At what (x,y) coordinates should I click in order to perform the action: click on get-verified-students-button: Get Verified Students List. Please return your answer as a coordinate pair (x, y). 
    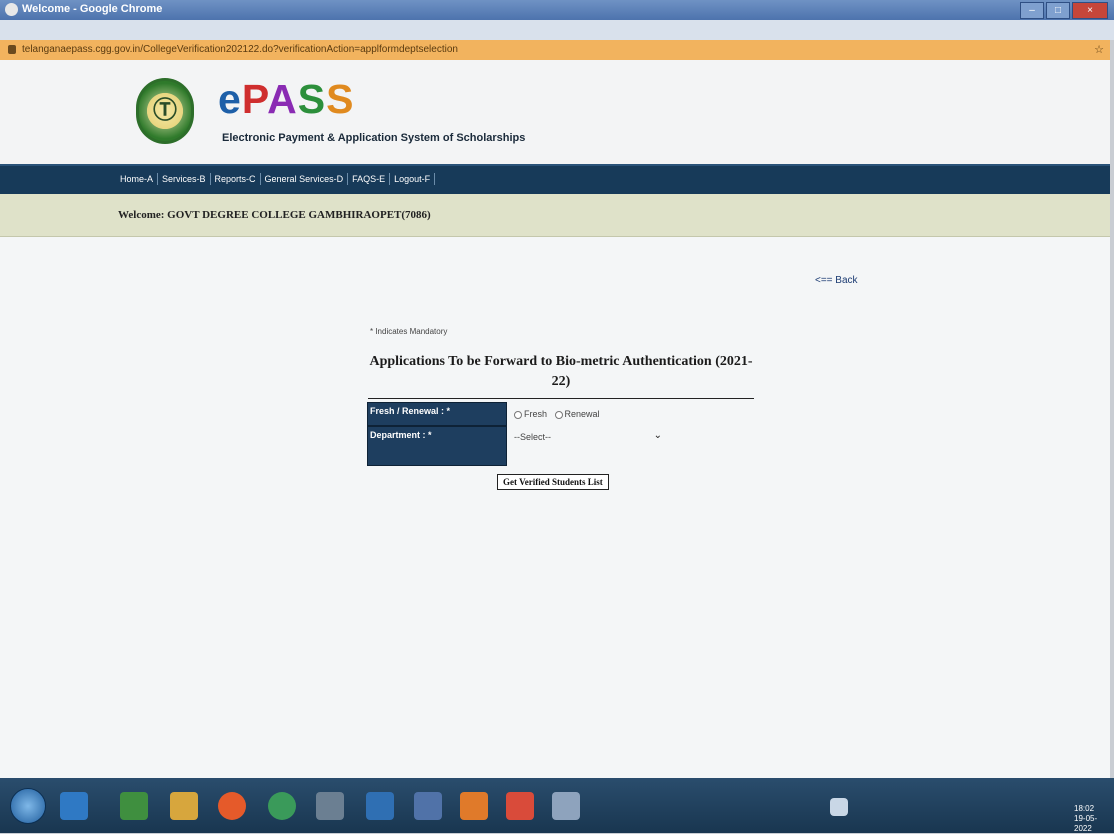
    Looking at the image, I should click on (553, 482).